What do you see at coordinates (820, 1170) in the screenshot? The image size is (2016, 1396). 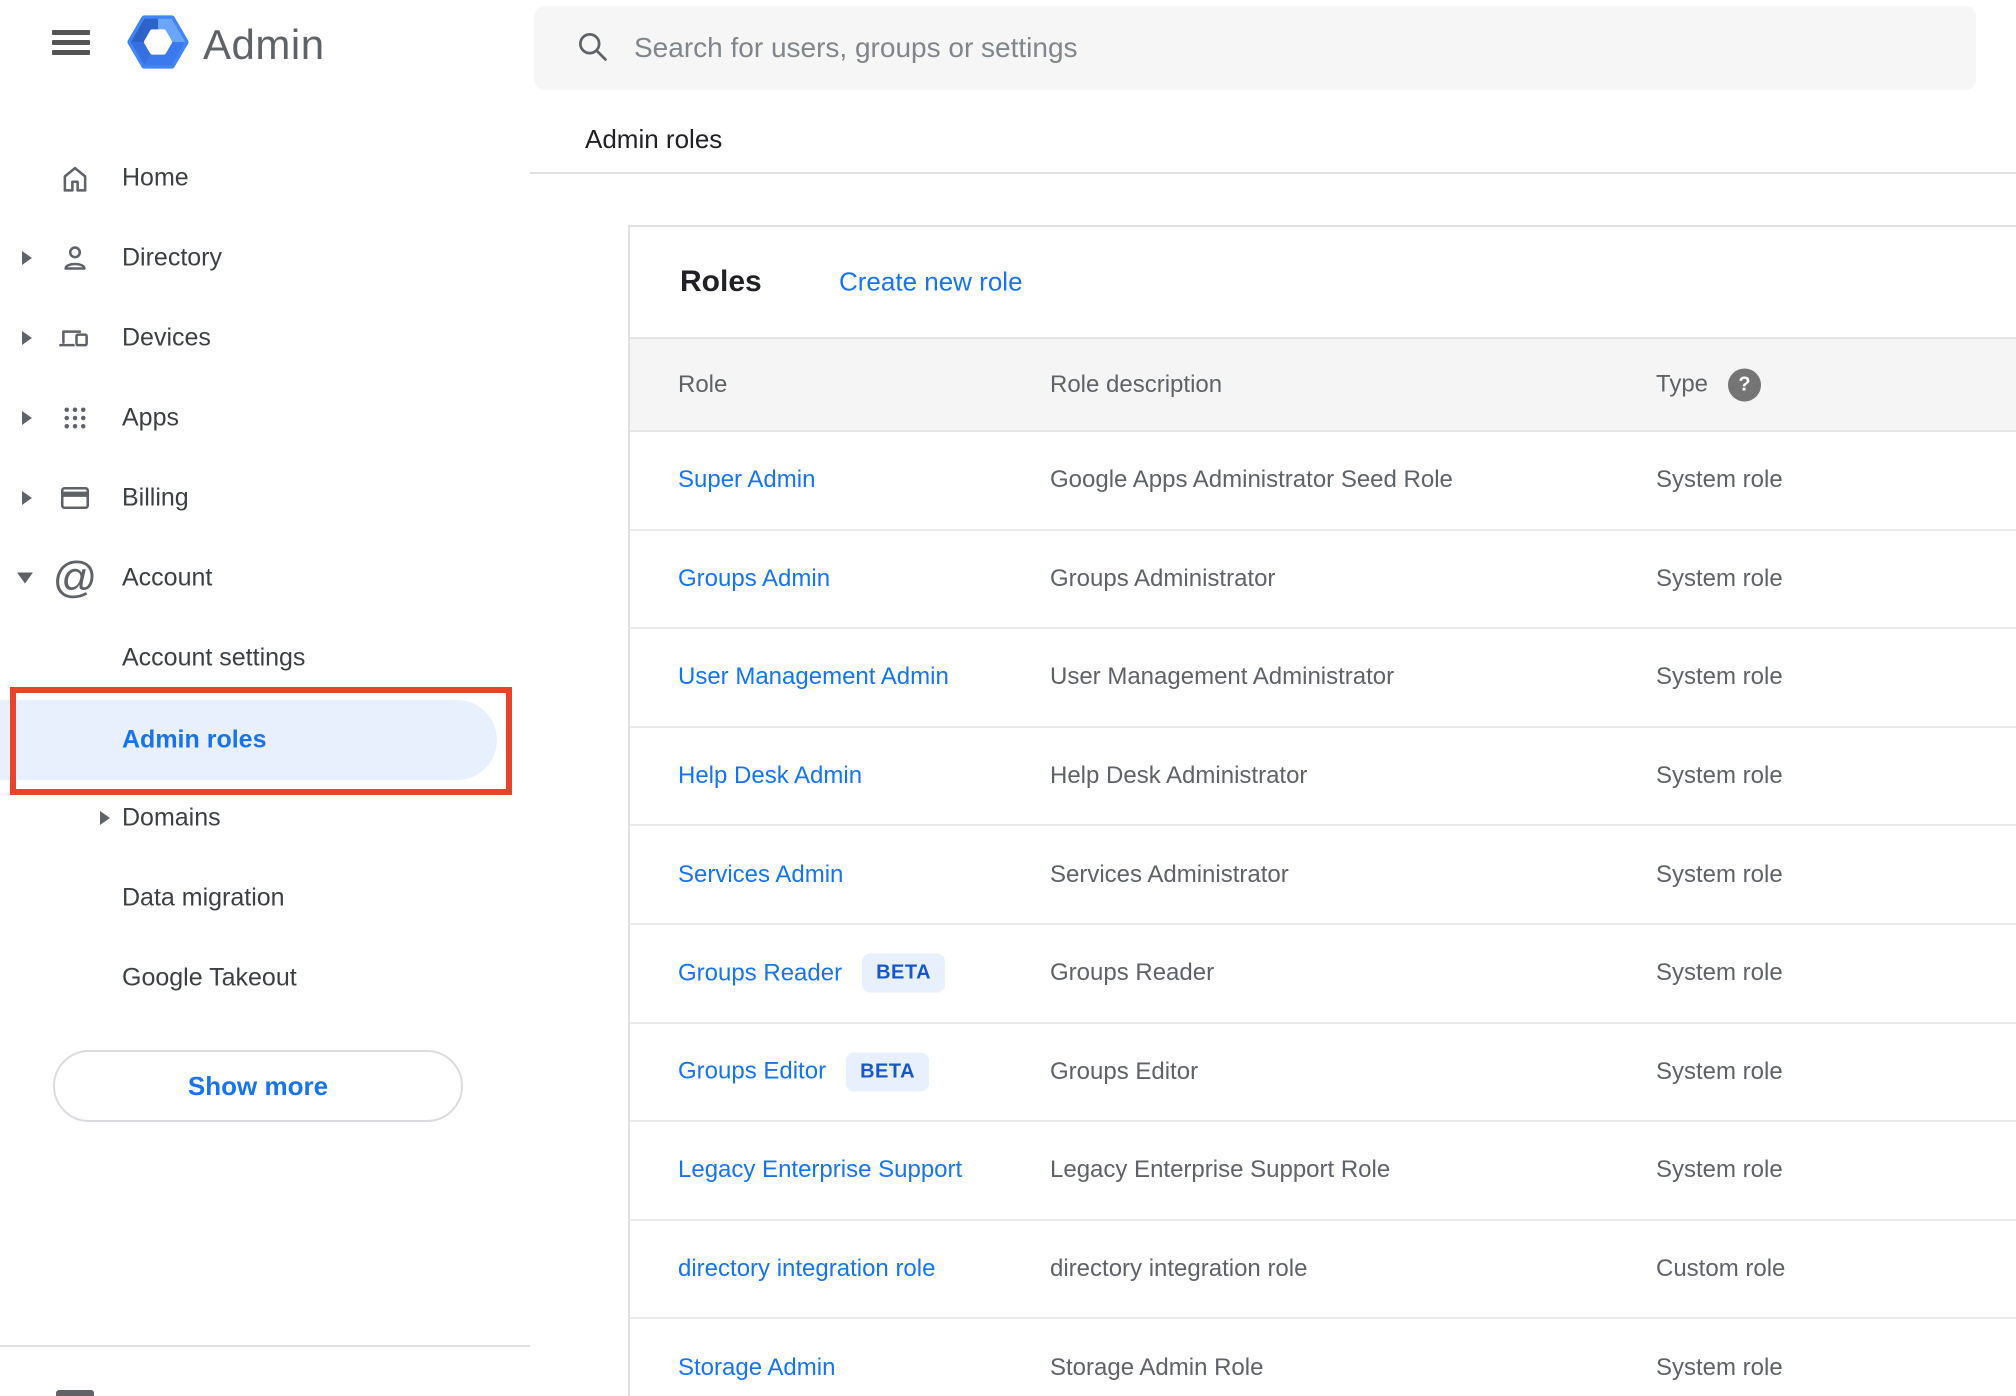 I see `role-link: Legacy Enterprise Support` at bounding box center [820, 1170].